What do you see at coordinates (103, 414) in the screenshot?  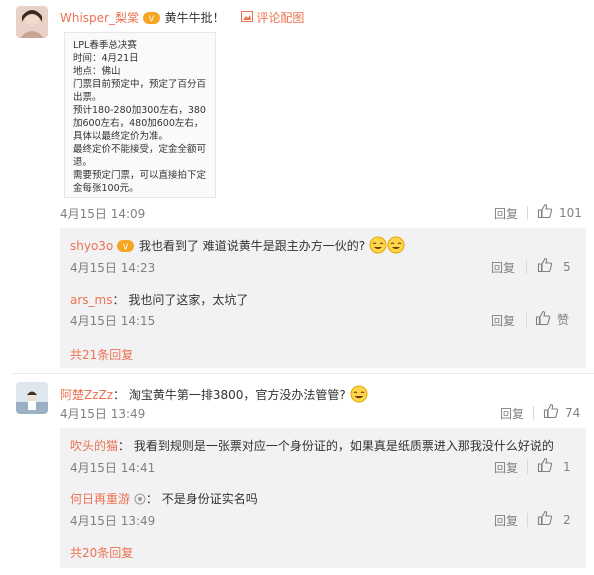 I see `comment-time: 4月15日 13:49` at bounding box center [103, 414].